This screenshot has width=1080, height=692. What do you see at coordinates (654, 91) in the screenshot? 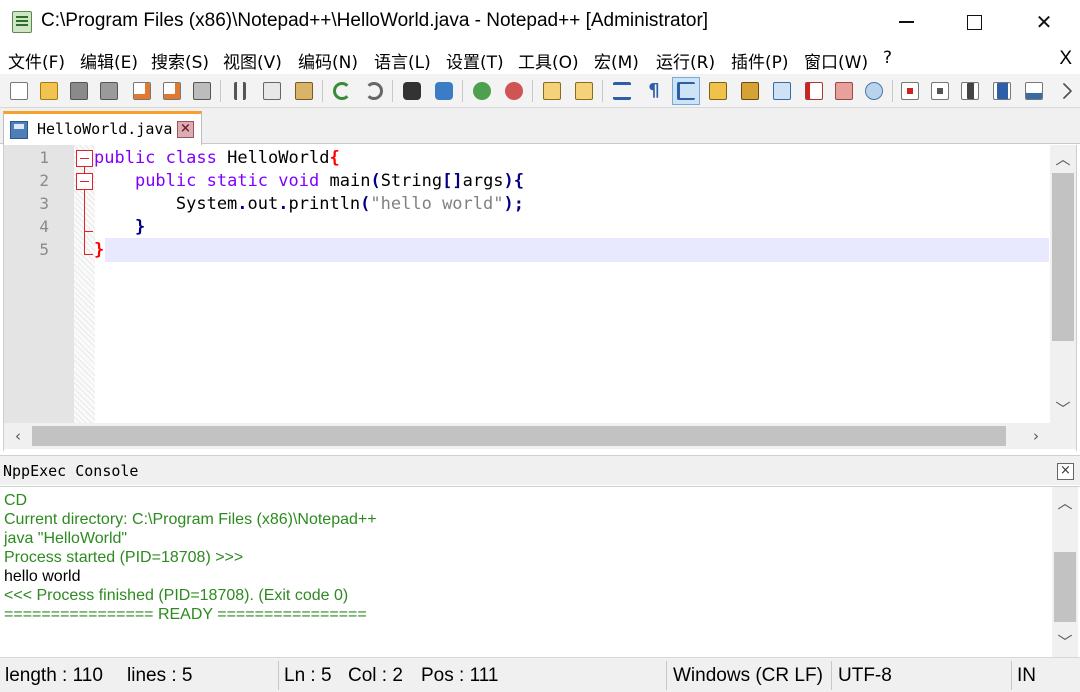
I see `show-all-chars-icon: ¶` at bounding box center [654, 91].